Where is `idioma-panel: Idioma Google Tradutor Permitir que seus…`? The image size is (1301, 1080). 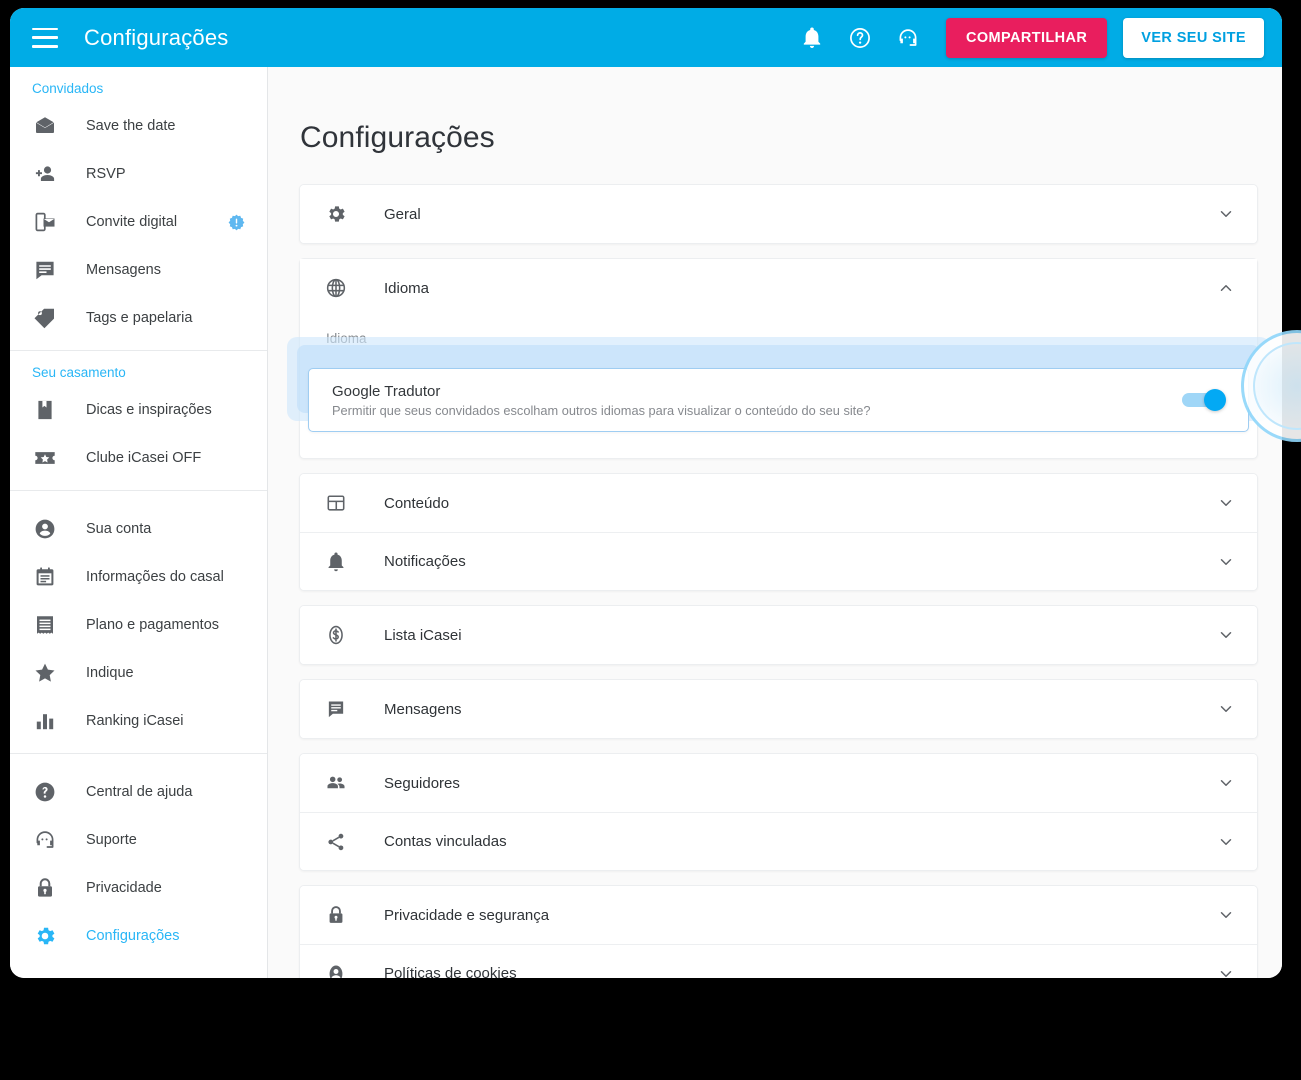
idioma-panel: Idioma Google Tradutor Permitir que seus… is located at coordinates (778, 387).